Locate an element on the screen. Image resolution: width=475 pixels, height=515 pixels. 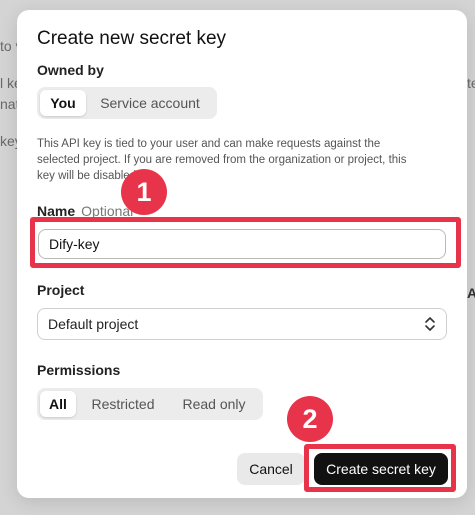
owned-by-toggle: You Service account is located at coordinates (127, 103).